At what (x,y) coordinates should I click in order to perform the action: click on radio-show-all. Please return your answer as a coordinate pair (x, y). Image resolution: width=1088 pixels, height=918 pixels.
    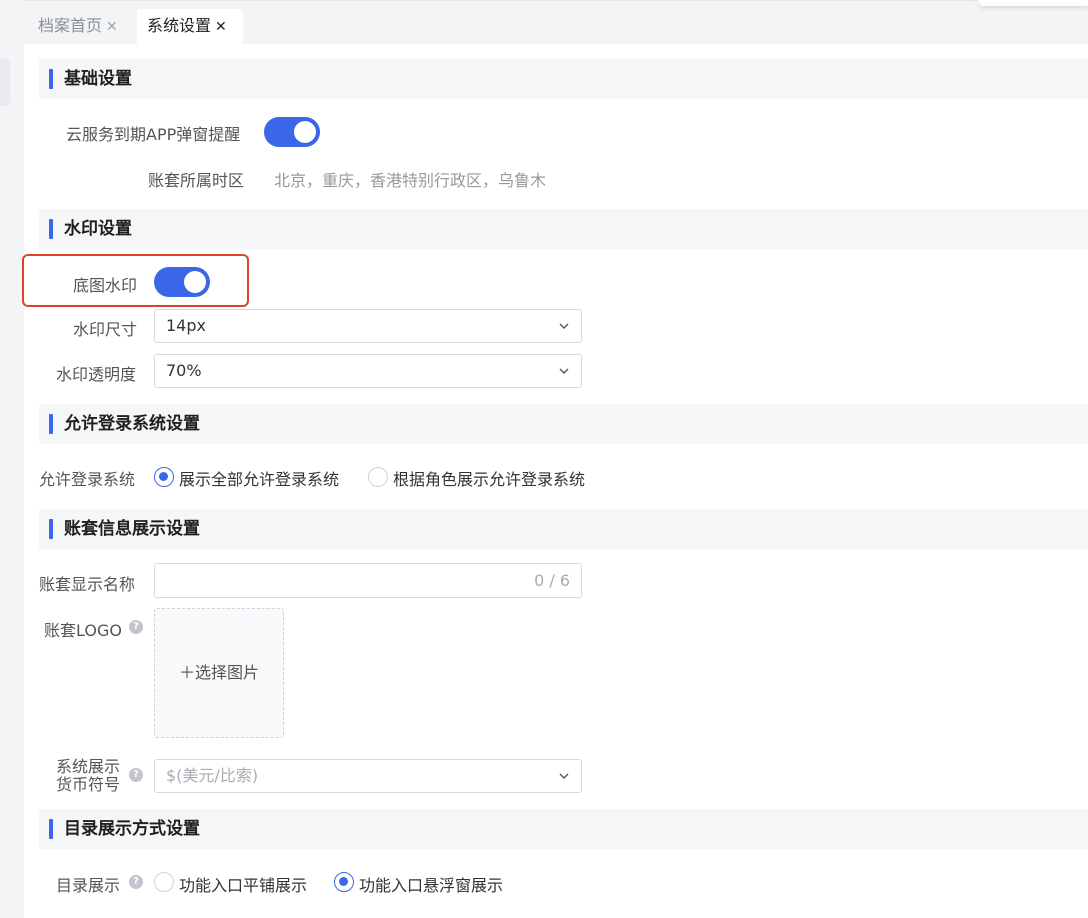
    Looking at the image, I should click on (164, 477).